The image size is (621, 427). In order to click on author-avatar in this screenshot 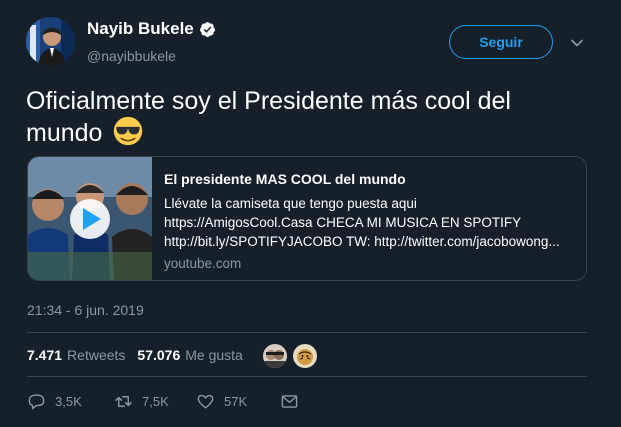, I will do `click(50, 41)`.